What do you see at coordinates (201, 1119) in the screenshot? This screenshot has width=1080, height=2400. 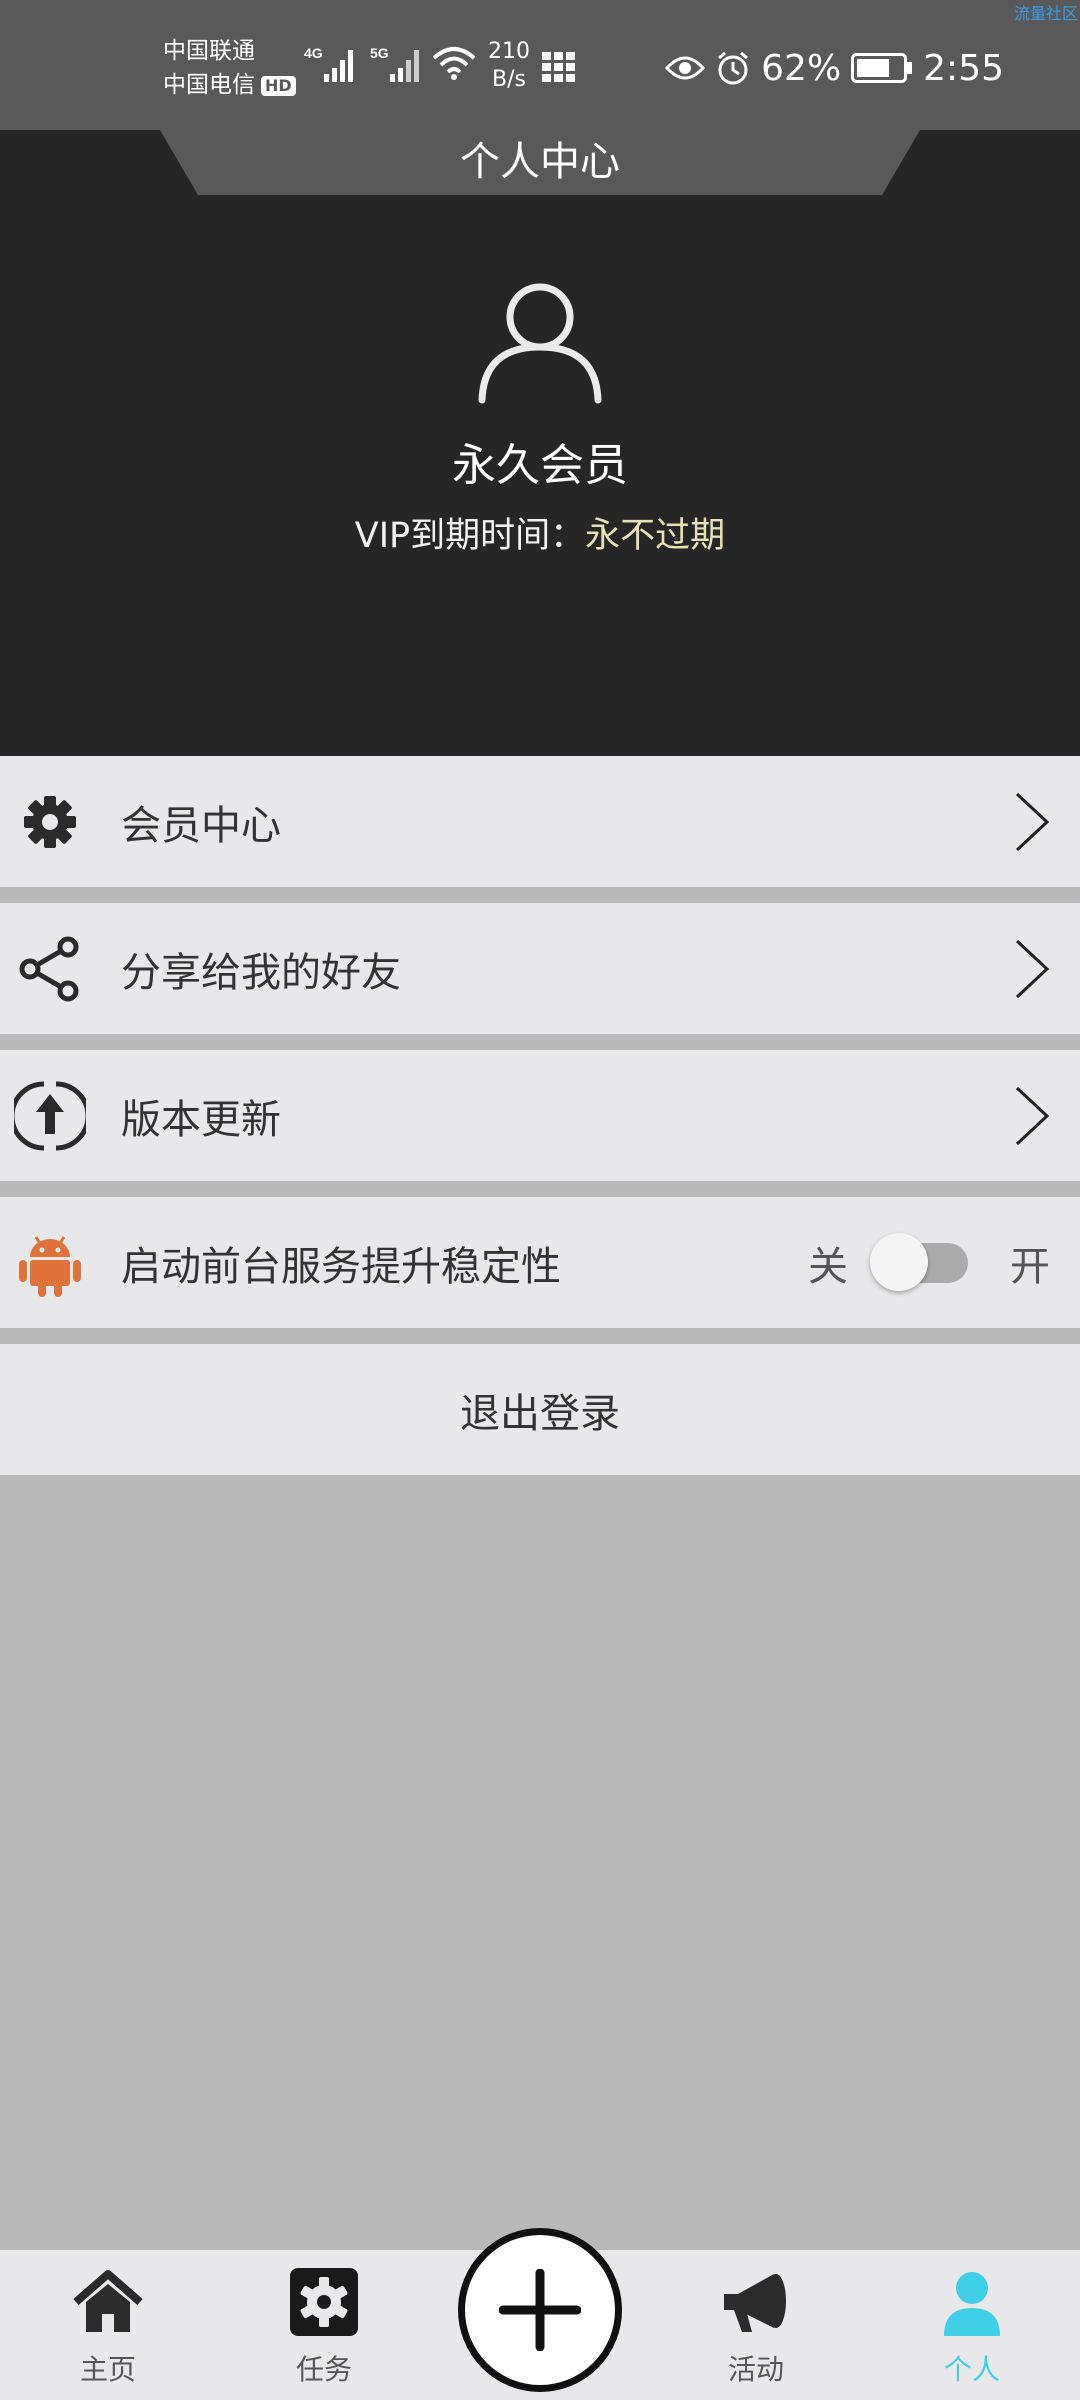 I see `menu-label-update: 版本更新` at bounding box center [201, 1119].